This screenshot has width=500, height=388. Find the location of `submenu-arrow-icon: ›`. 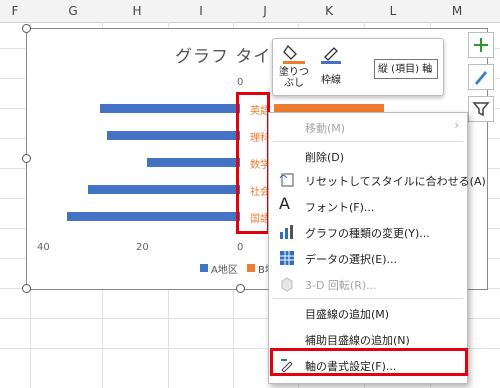

submenu-arrow-icon: › is located at coordinates (456, 125).